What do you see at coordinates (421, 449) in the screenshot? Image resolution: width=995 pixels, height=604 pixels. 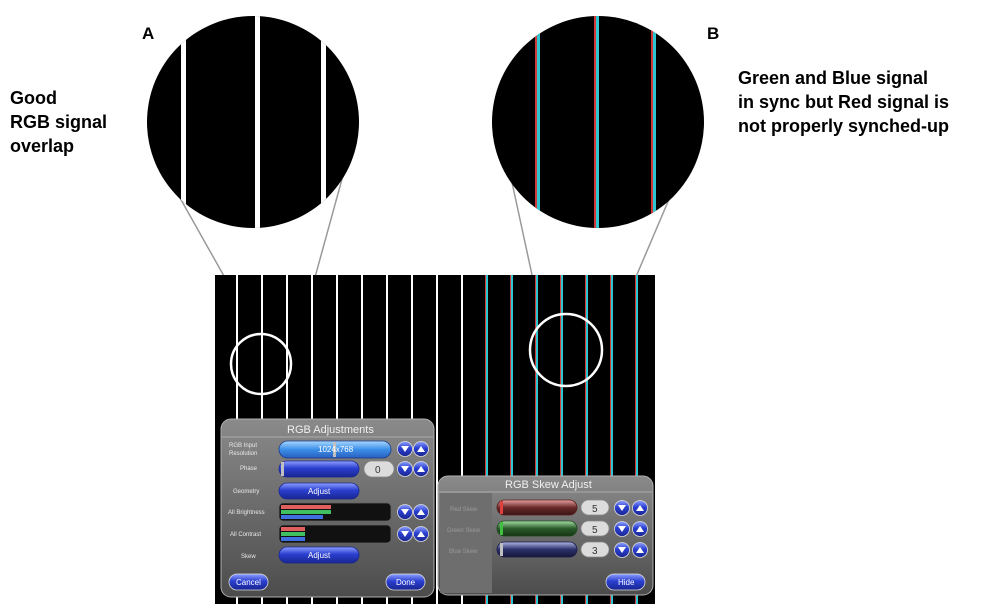 I see `resolution-up-button` at bounding box center [421, 449].